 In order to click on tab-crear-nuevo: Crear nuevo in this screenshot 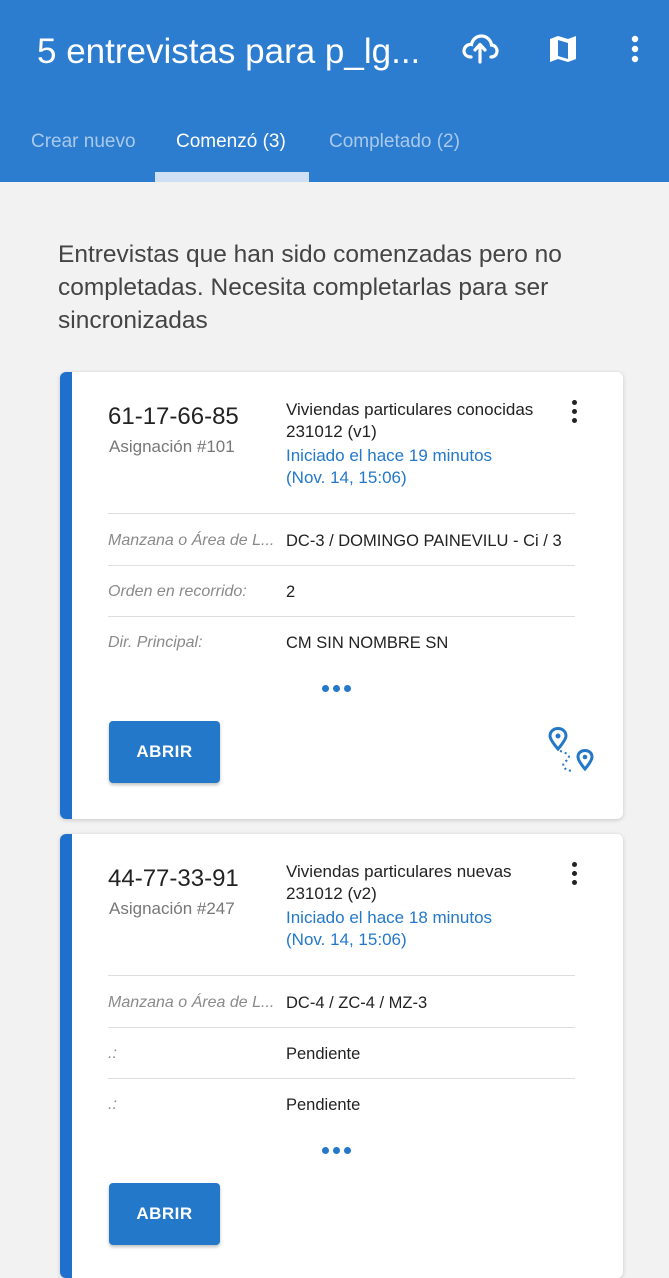, I will do `click(83, 142)`.